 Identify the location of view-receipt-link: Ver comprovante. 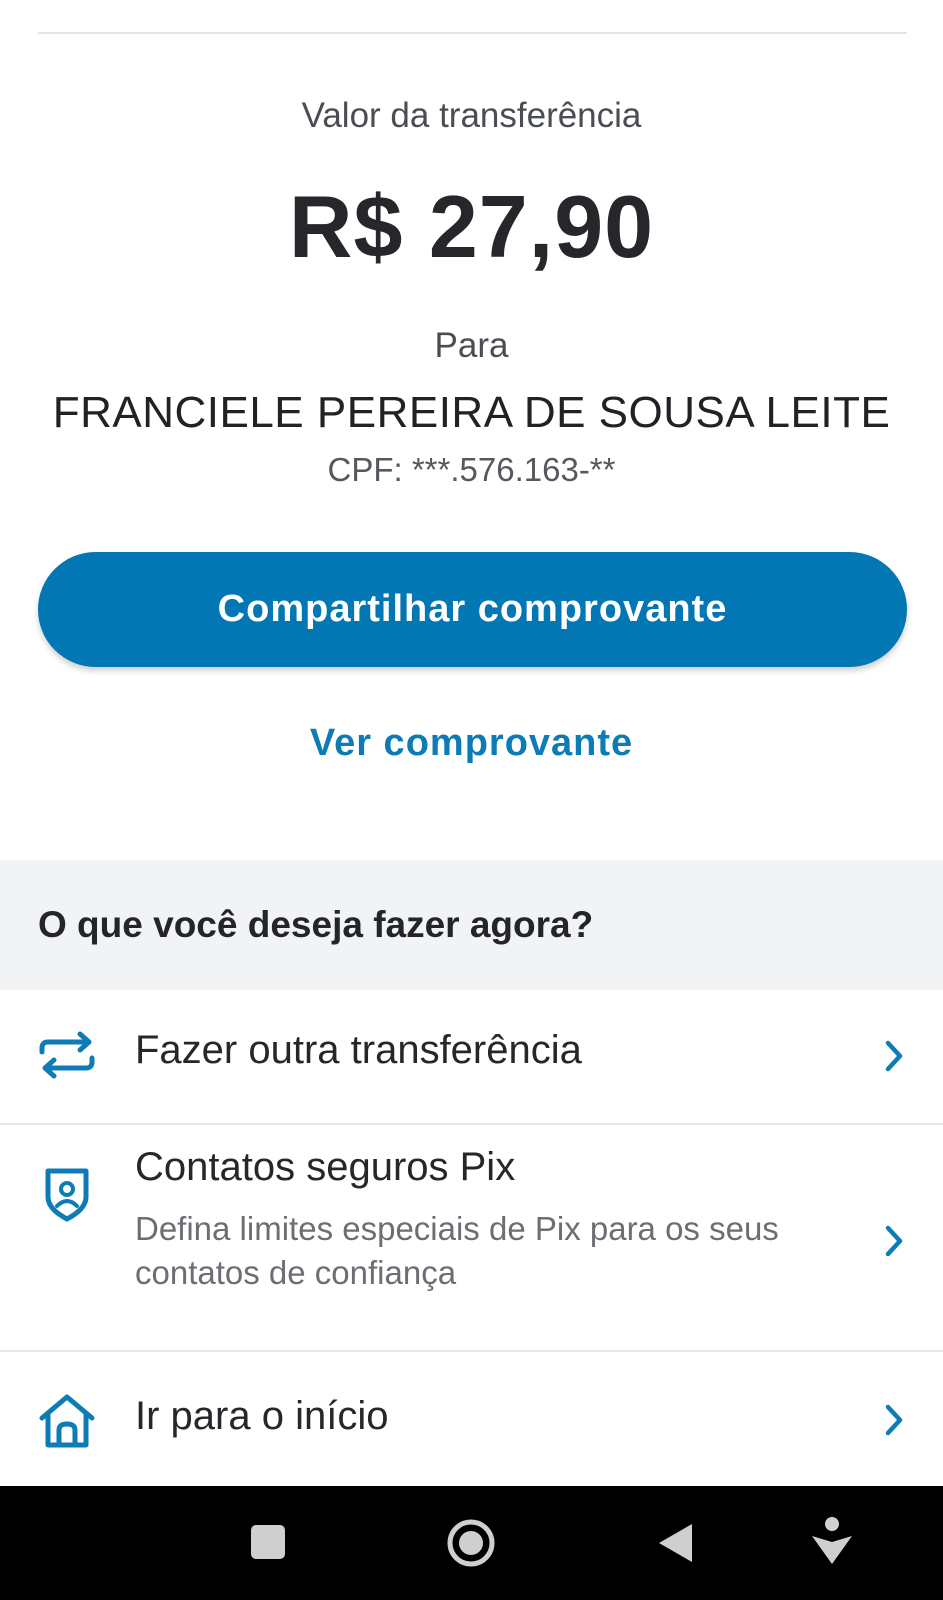
(471, 743).